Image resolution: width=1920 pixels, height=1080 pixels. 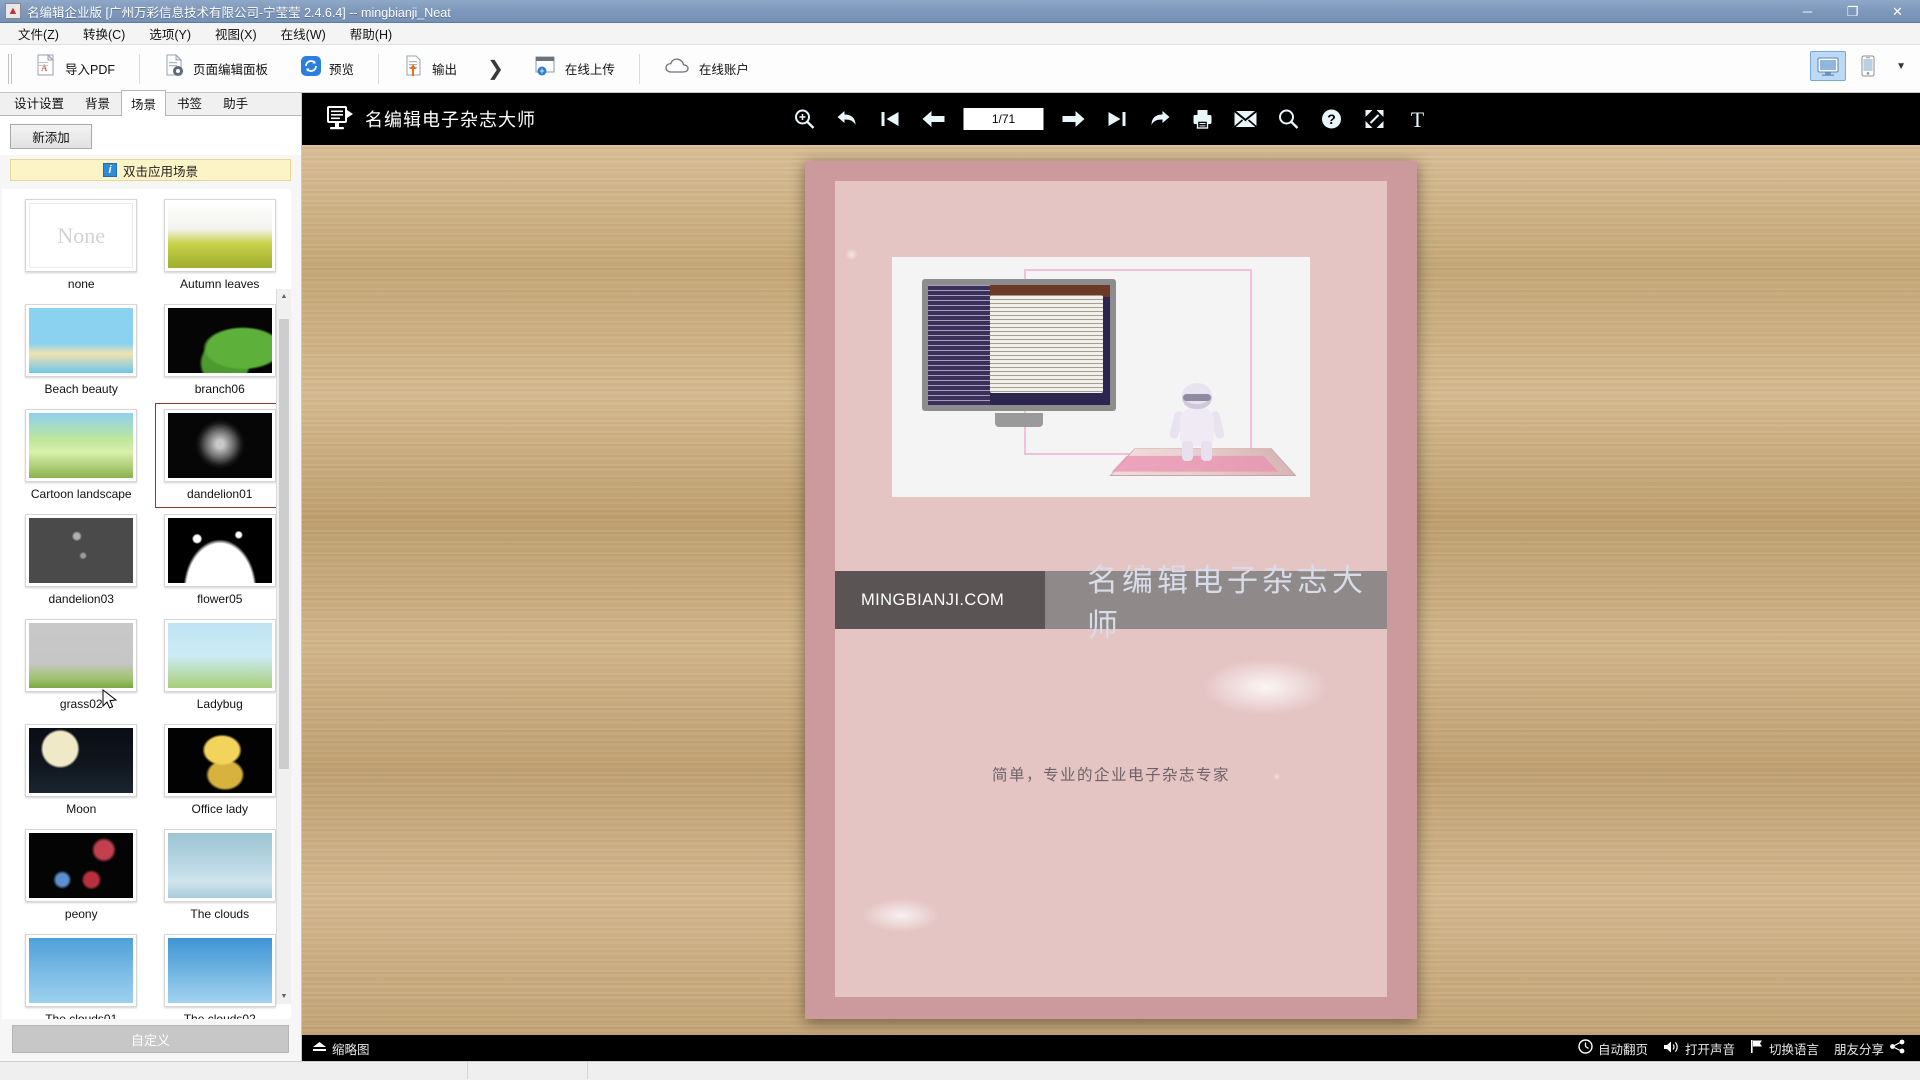 I want to click on viewer-brand: 名编辑电子杂志大师, so click(x=431, y=119).